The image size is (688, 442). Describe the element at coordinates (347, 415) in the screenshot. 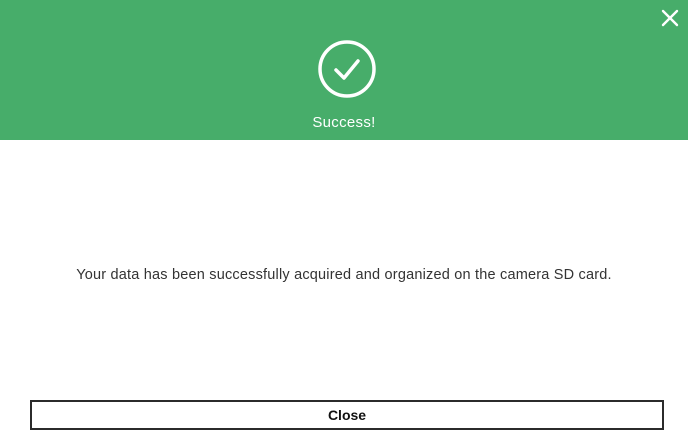

I see `close-button: Close` at that location.